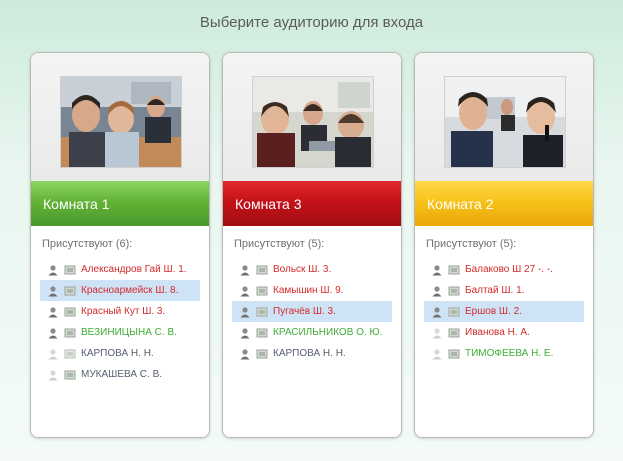 This screenshot has height=461, width=623. Describe the element at coordinates (87, 244) in the screenshot. I see `present-count-label: Присутствуют (6):` at that location.